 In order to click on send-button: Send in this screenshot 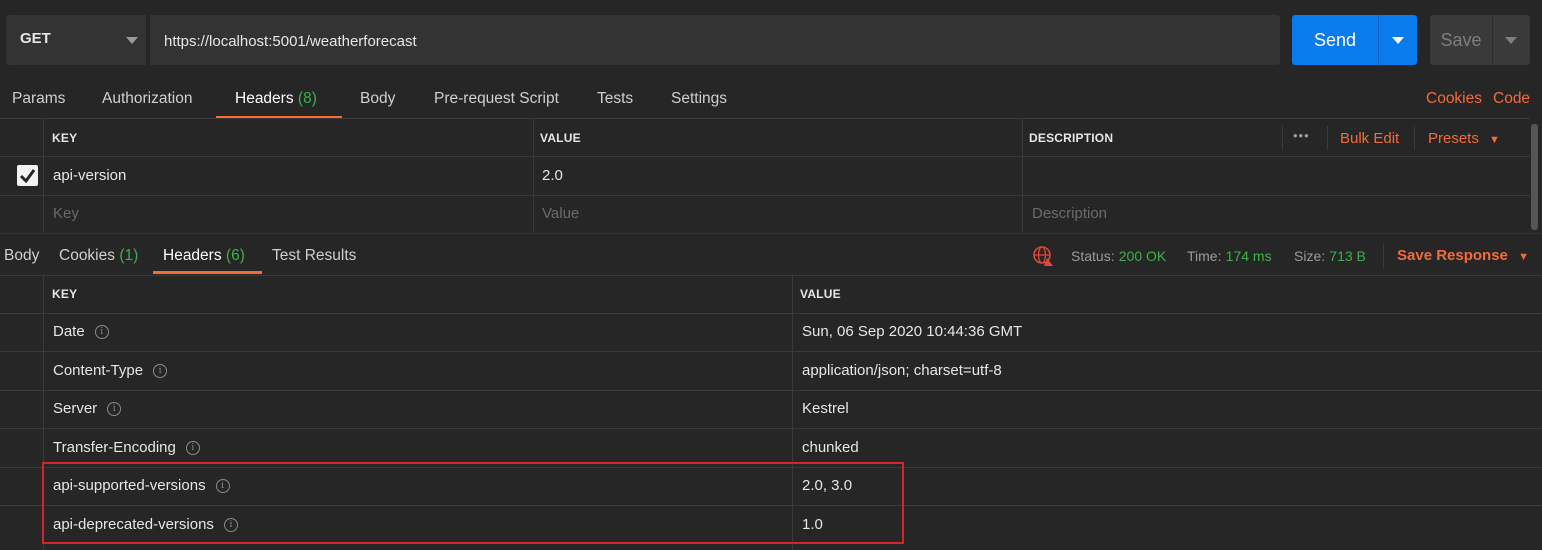, I will do `click(1354, 40)`.